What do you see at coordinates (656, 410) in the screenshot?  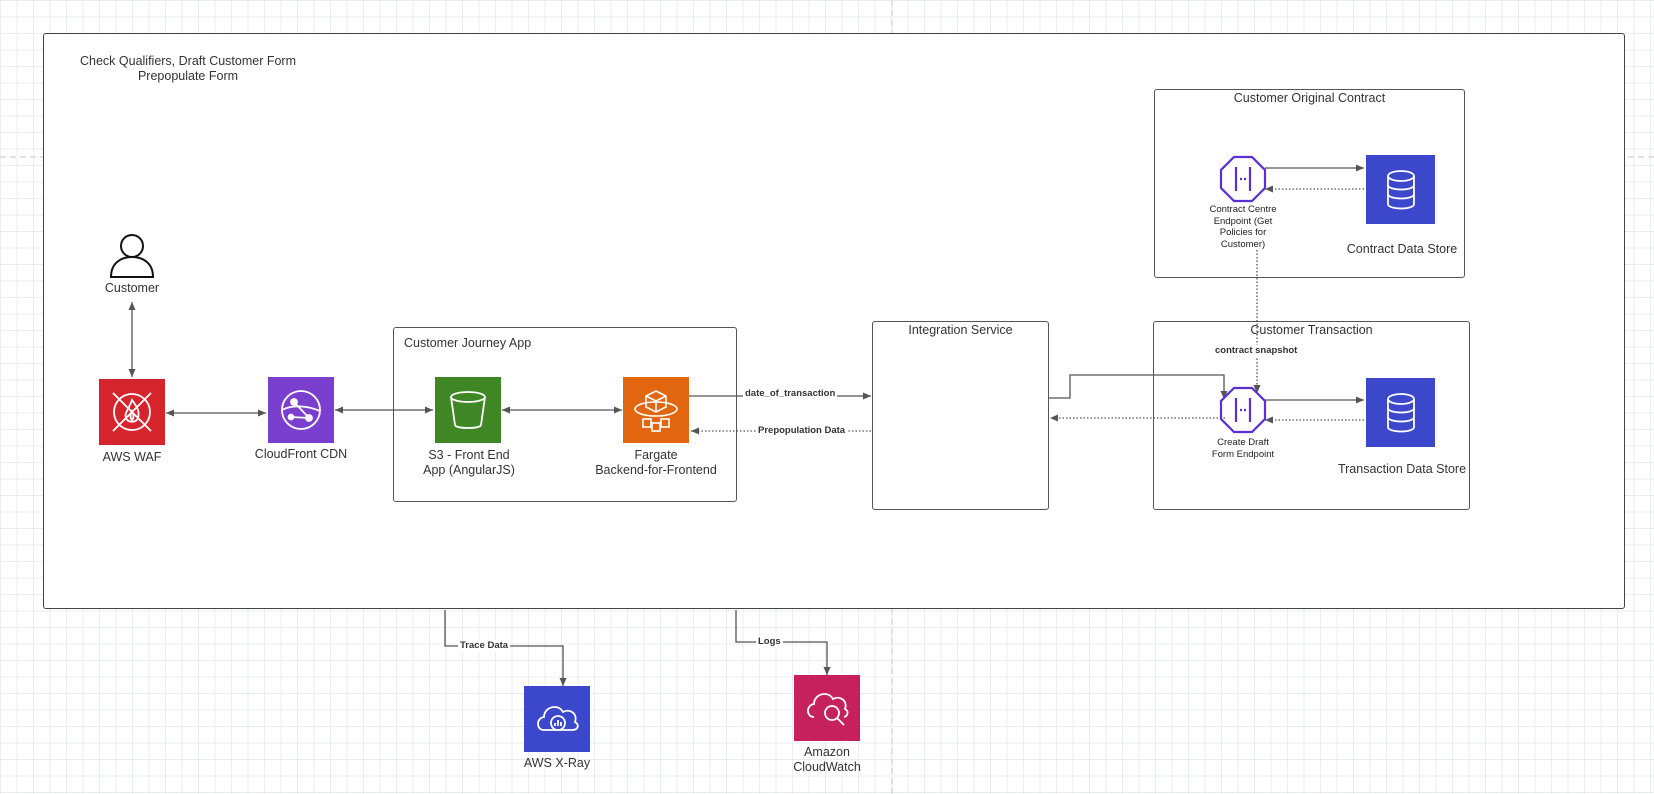 I see `fargate-icon` at bounding box center [656, 410].